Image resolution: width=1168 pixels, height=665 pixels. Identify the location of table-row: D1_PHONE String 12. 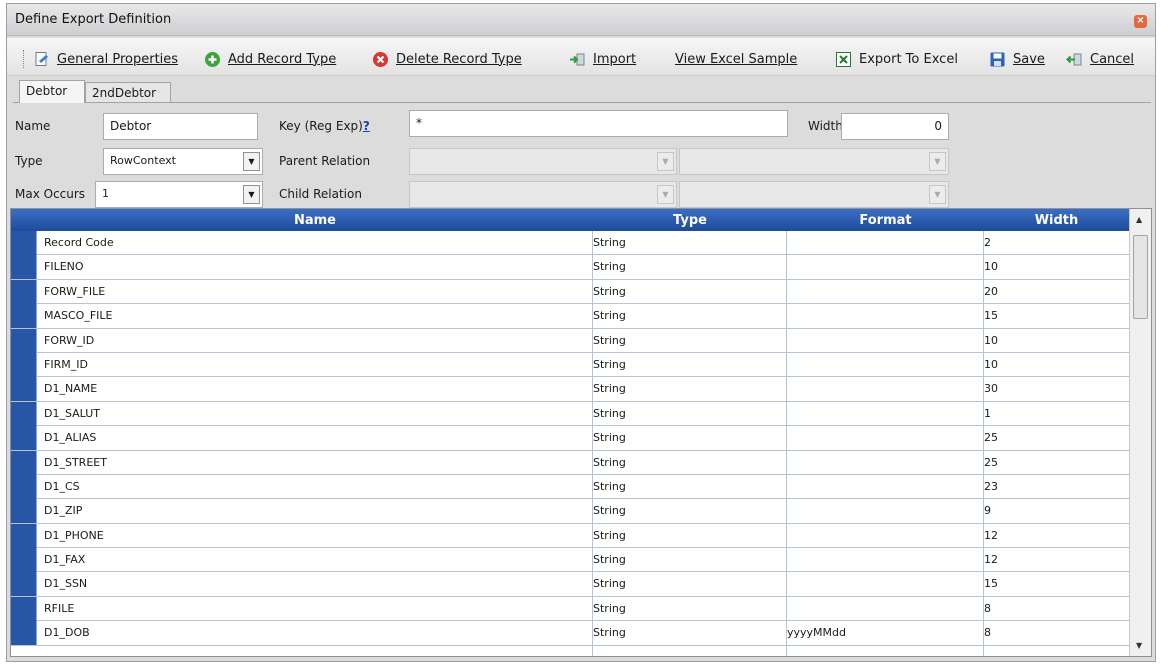
(570, 536).